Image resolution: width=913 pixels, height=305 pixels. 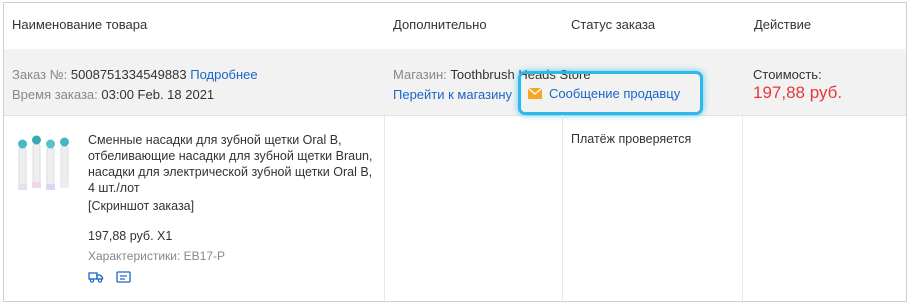 I want to click on order-number-line: Заказ №: 5008751334549883 Подробнее, so click(x=135, y=74).